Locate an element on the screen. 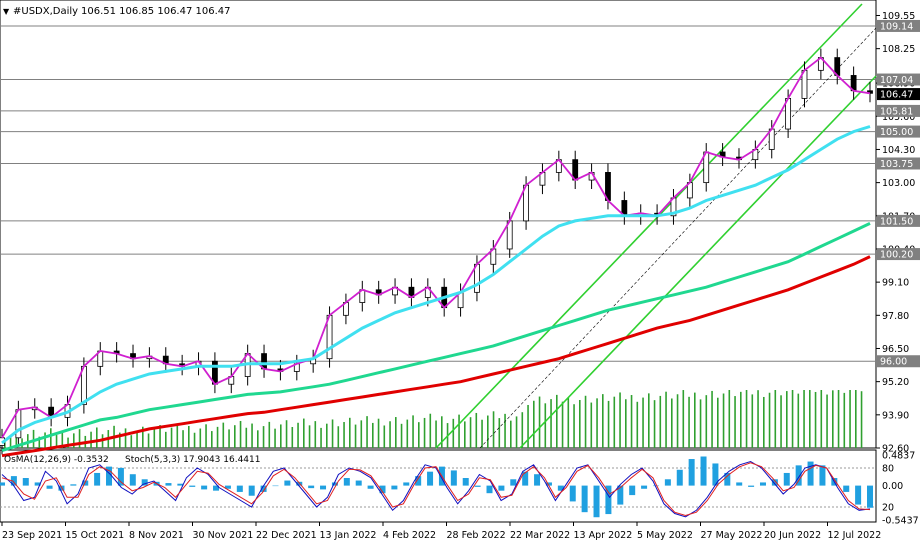  time-tick-label: 22 Mar 2022 is located at coordinates (540, 535).